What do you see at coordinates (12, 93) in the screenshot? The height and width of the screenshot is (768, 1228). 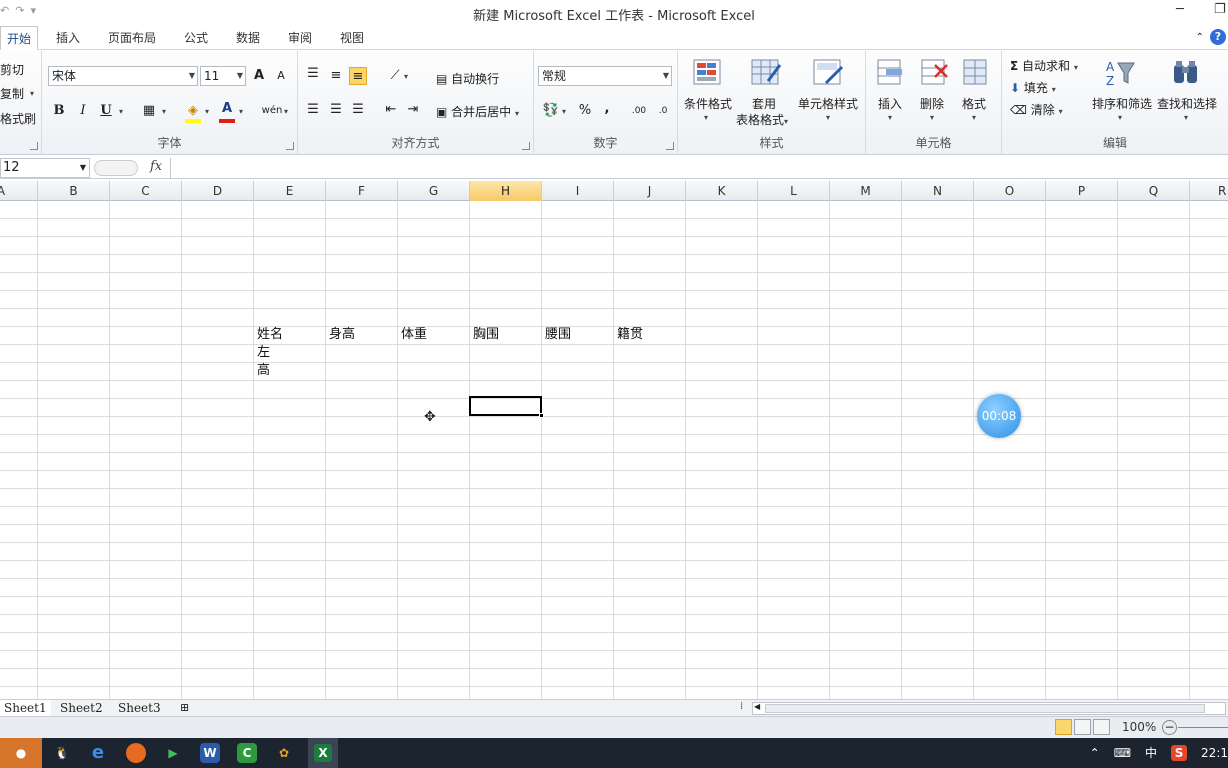 I see `copy-button: 复制` at bounding box center [12, 93].